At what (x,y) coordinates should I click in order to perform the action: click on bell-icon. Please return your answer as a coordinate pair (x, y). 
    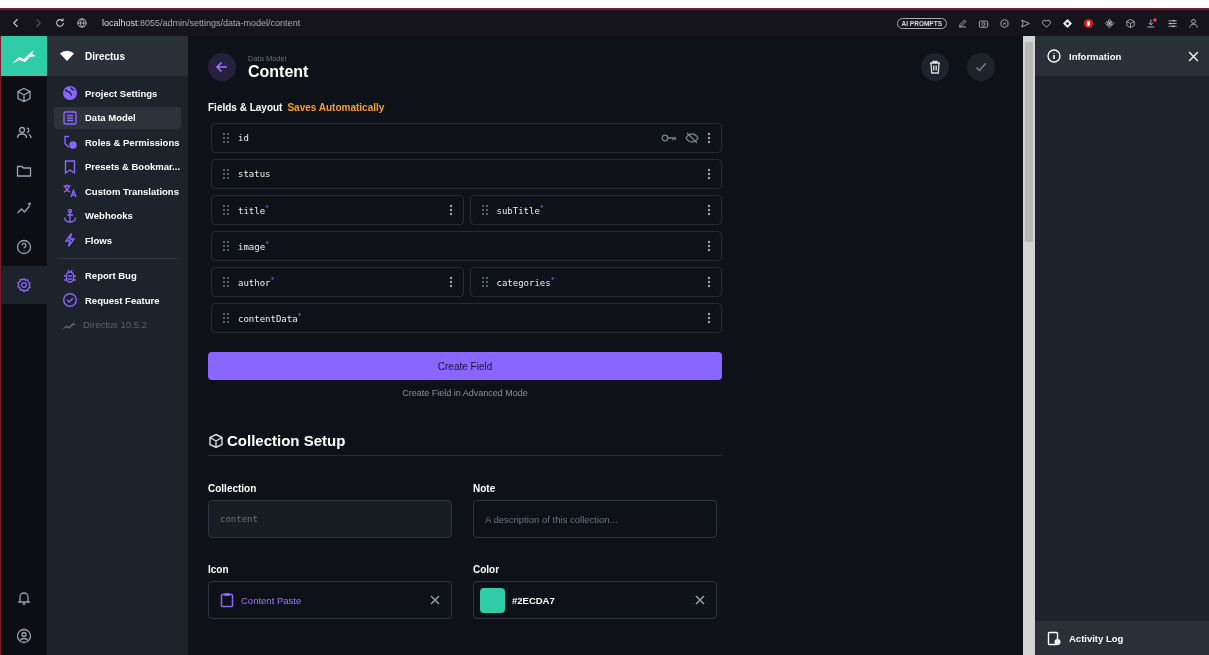
    Looking at the image, I should click on (24, 598).